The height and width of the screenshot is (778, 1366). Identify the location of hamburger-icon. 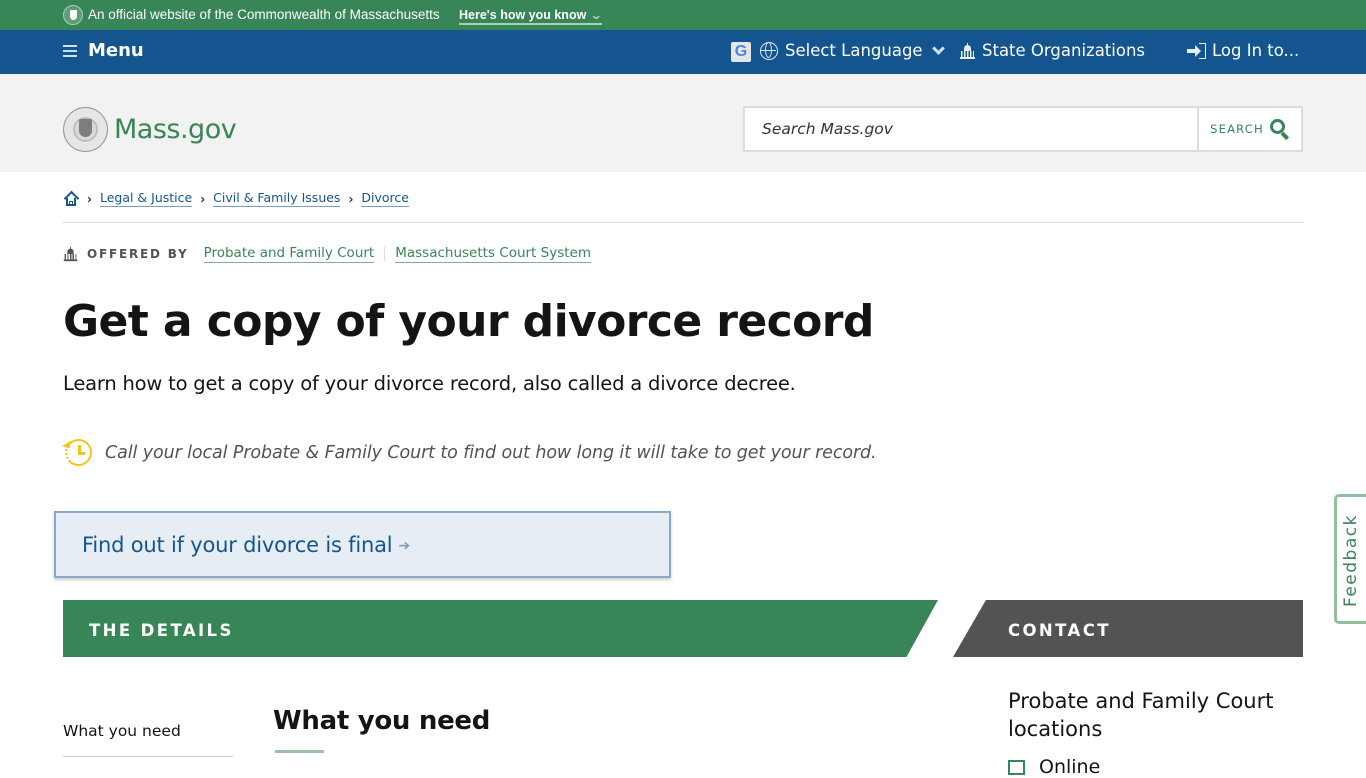
(70, 50).